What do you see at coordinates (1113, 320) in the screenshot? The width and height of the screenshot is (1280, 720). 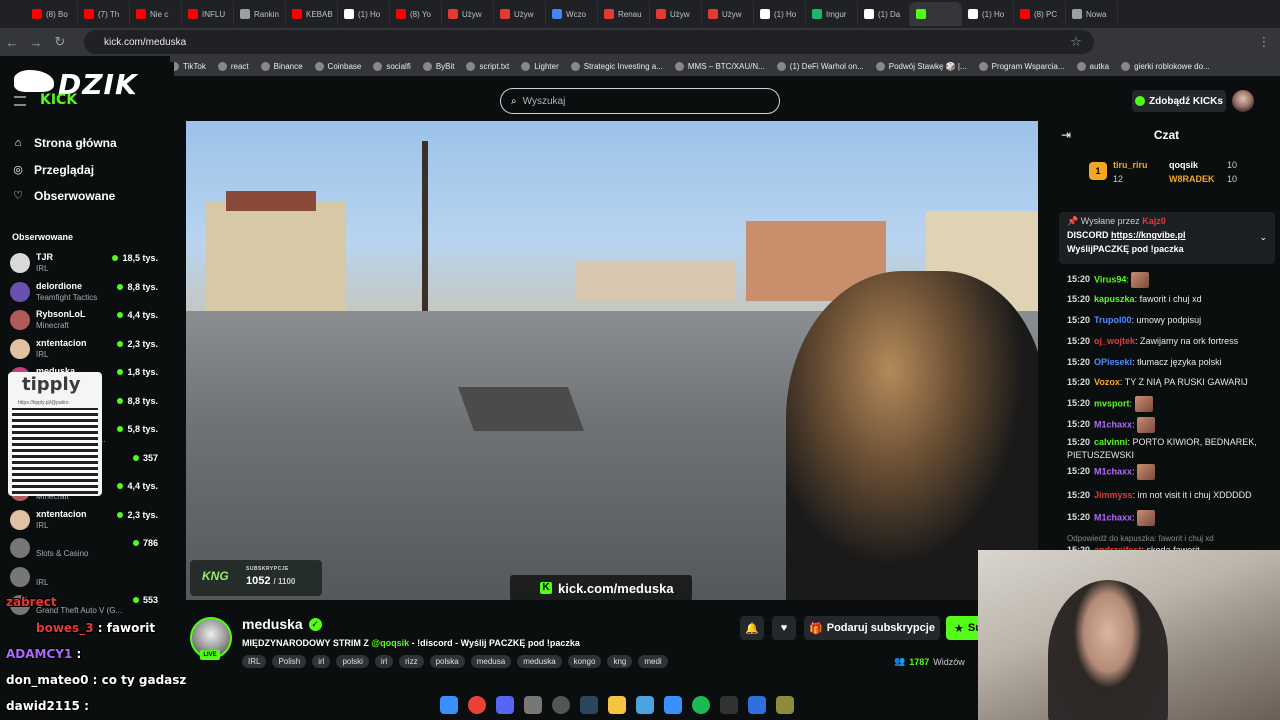 I see `message-username: Trupol00` at bounding box center [1113, 320].